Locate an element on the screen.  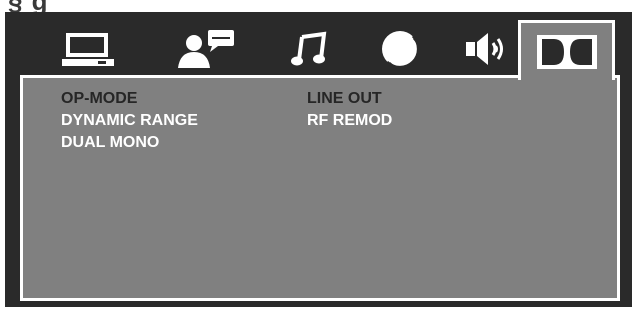
monitor-icon is located at coordinates (88, 49).